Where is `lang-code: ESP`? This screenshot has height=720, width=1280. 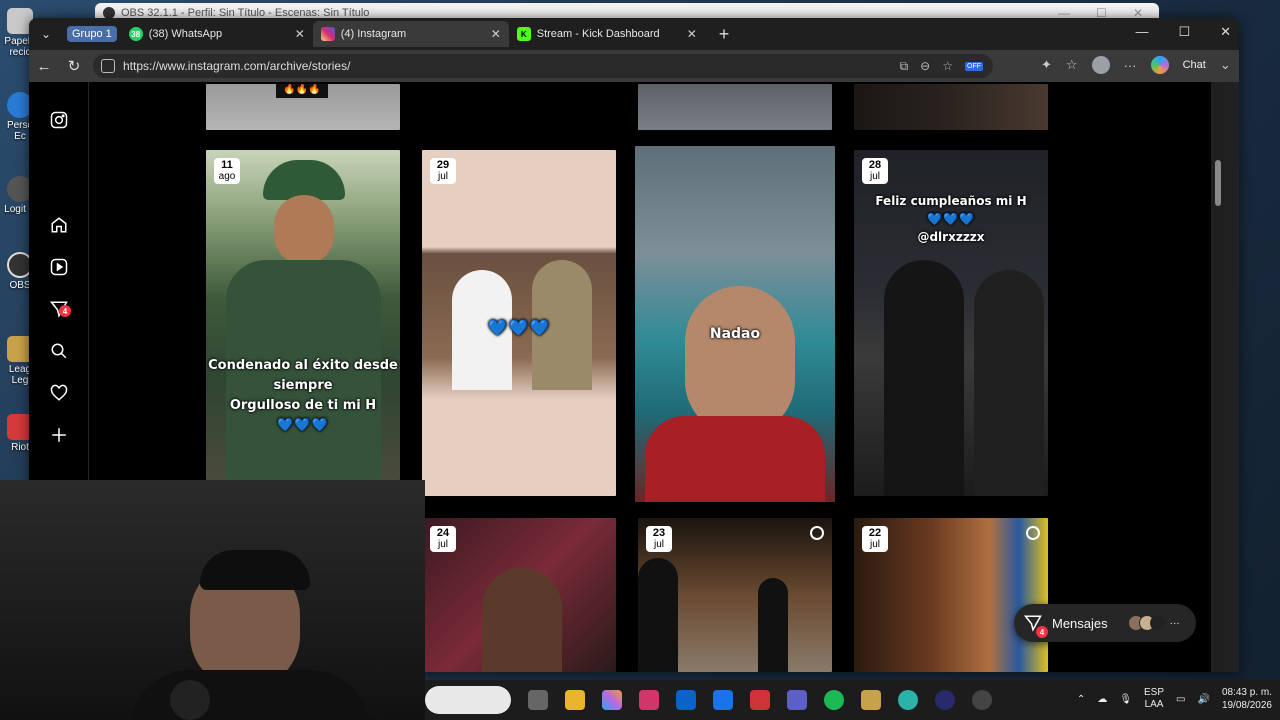
lang-code: ESP is located at coordinates (1154, 692).